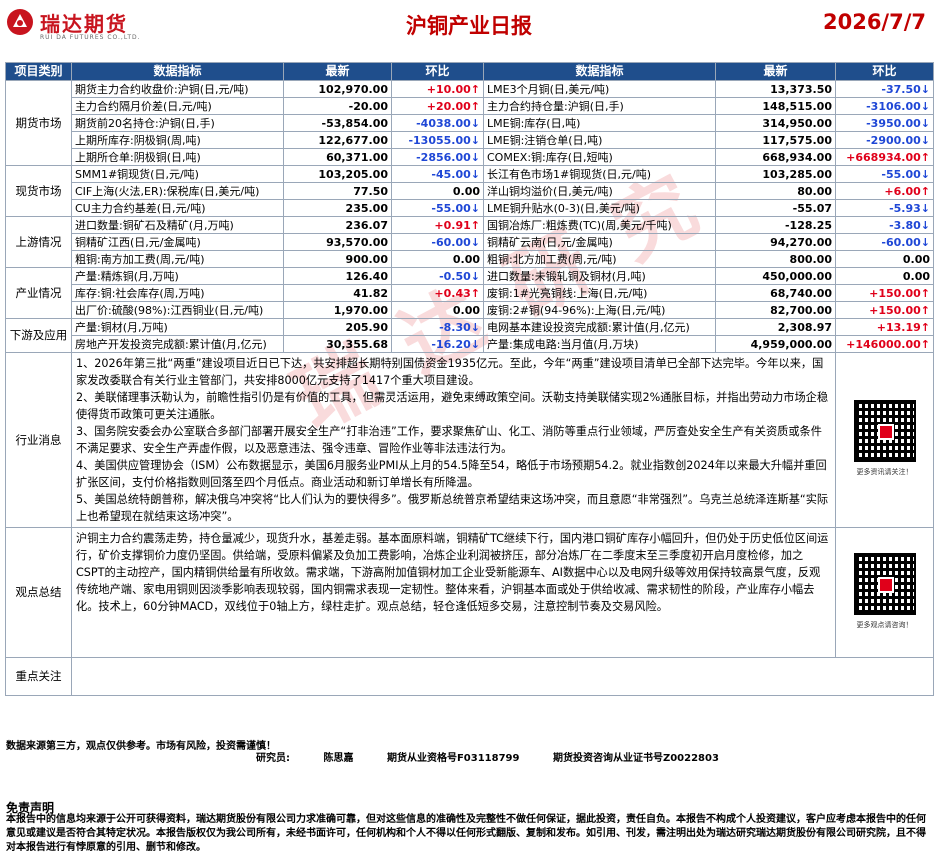 The height and width of the screenshot is (862, 938). I want to click on latest-value: 314,950.00, so click(775, 123).